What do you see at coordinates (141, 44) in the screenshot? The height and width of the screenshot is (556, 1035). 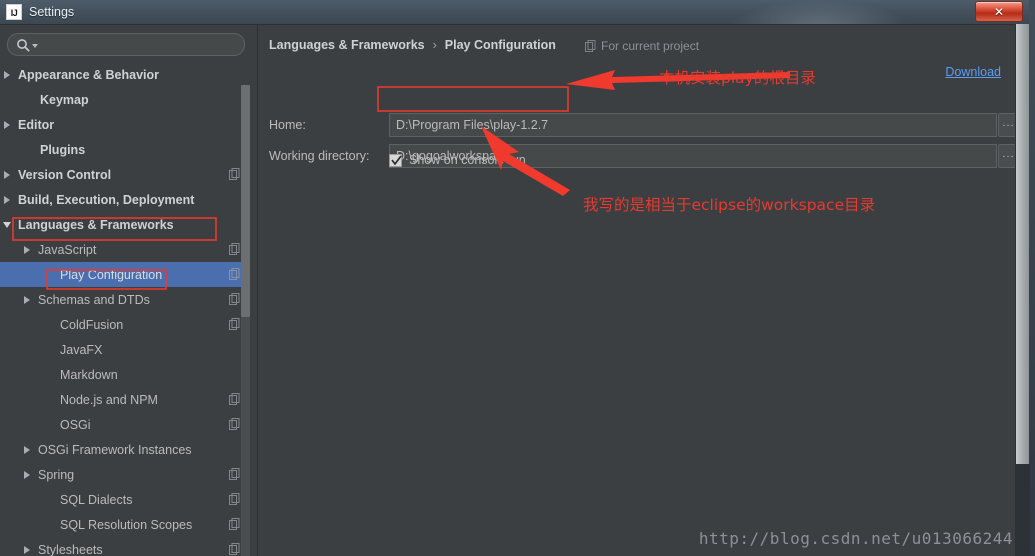 I see `search-input` at bounding box center [141, 44].